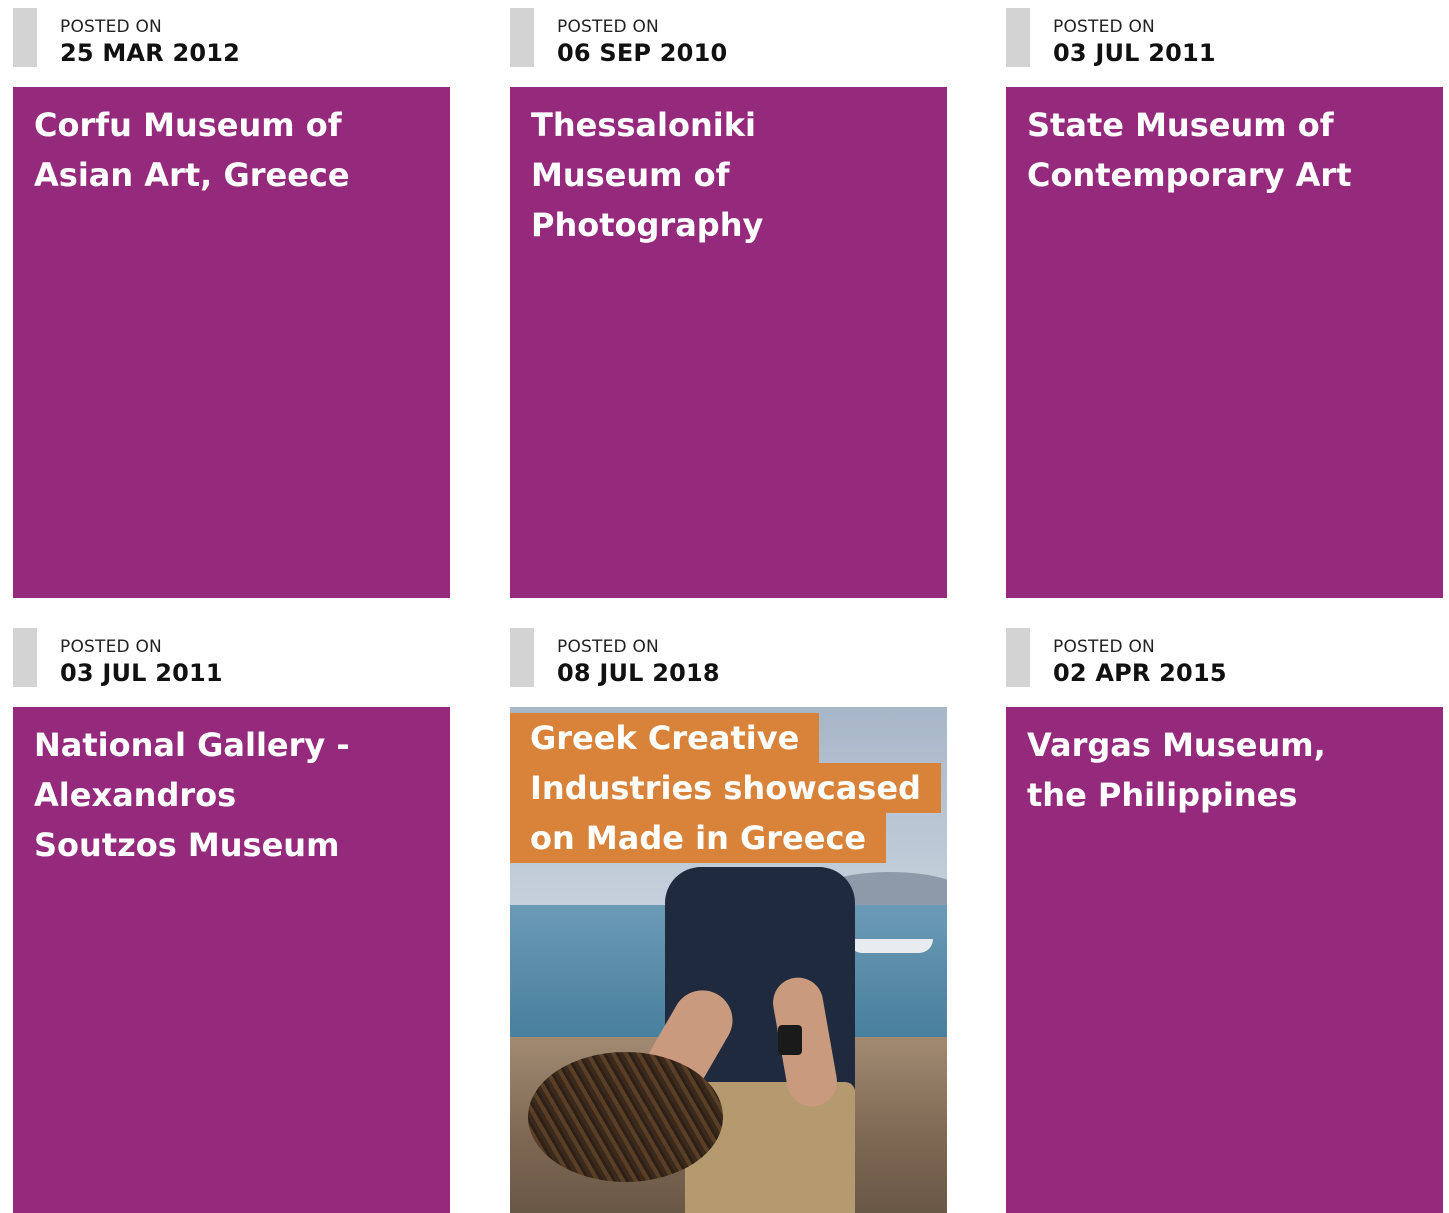 The width and height of the screenshot is (1449, 1213). Describe the element at coordinates (1224, 960) in the screenshot. I see `post-link: Vargas Museum, the Philippines` at that location.